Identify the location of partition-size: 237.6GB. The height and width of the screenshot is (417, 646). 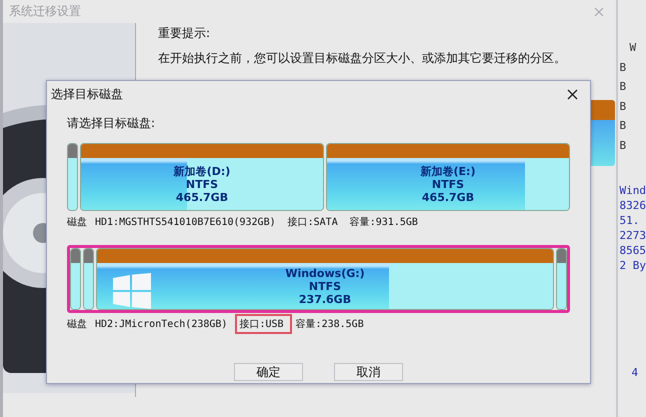
(325, 299).